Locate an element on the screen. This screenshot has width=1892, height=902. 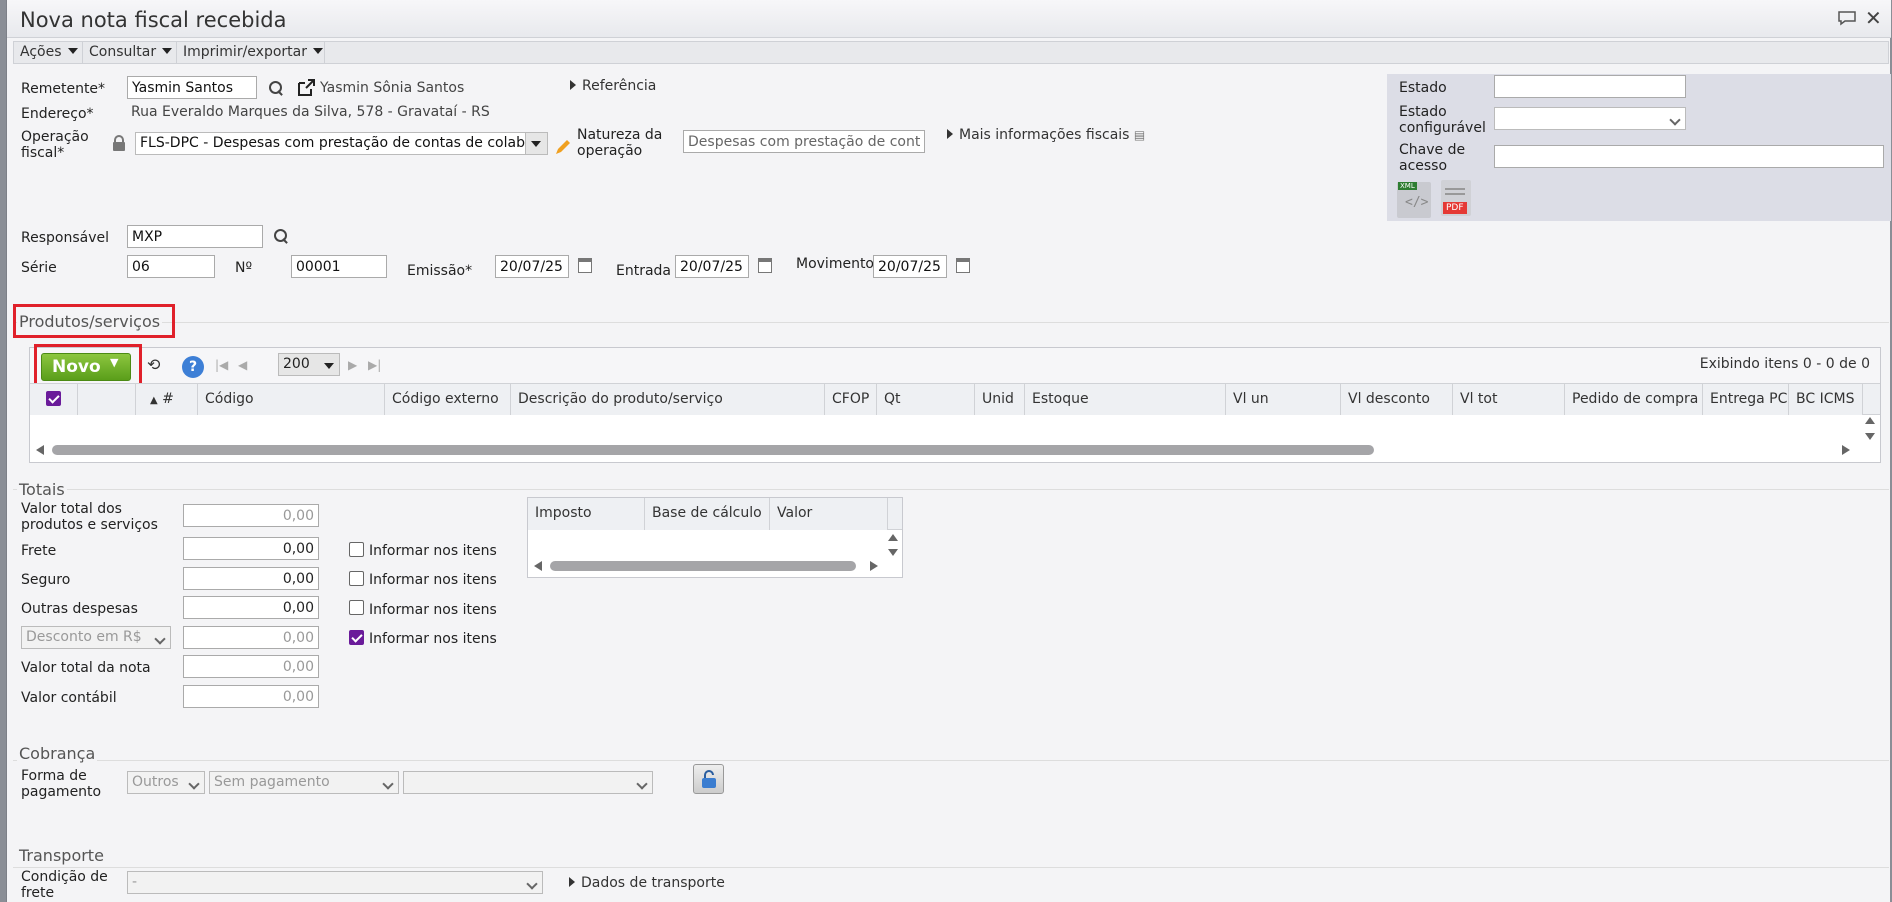
unlock-icon is located at coordinates (709, 779).